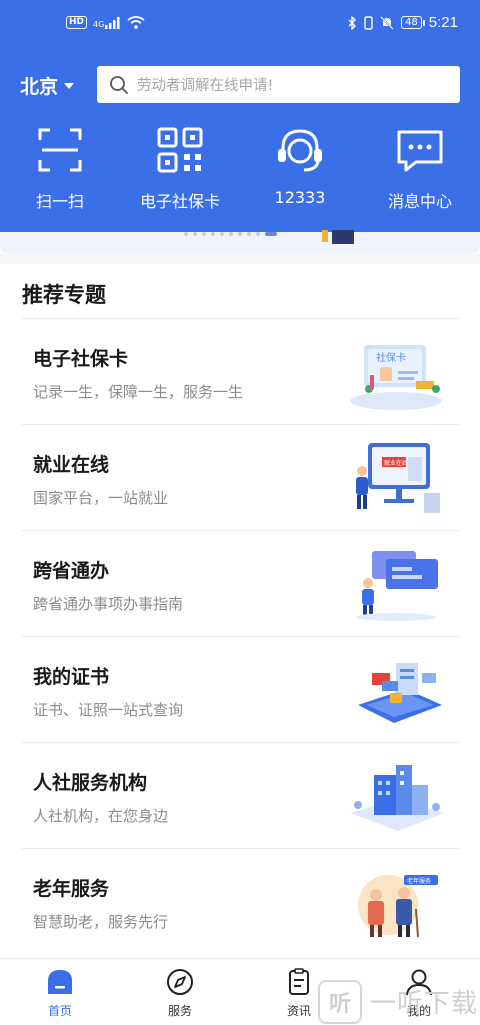 This screenshot has height=1025, width=480. I want to click on topic-certificates: 我的证书 证书、证照一站式查询, so click(242, 690).